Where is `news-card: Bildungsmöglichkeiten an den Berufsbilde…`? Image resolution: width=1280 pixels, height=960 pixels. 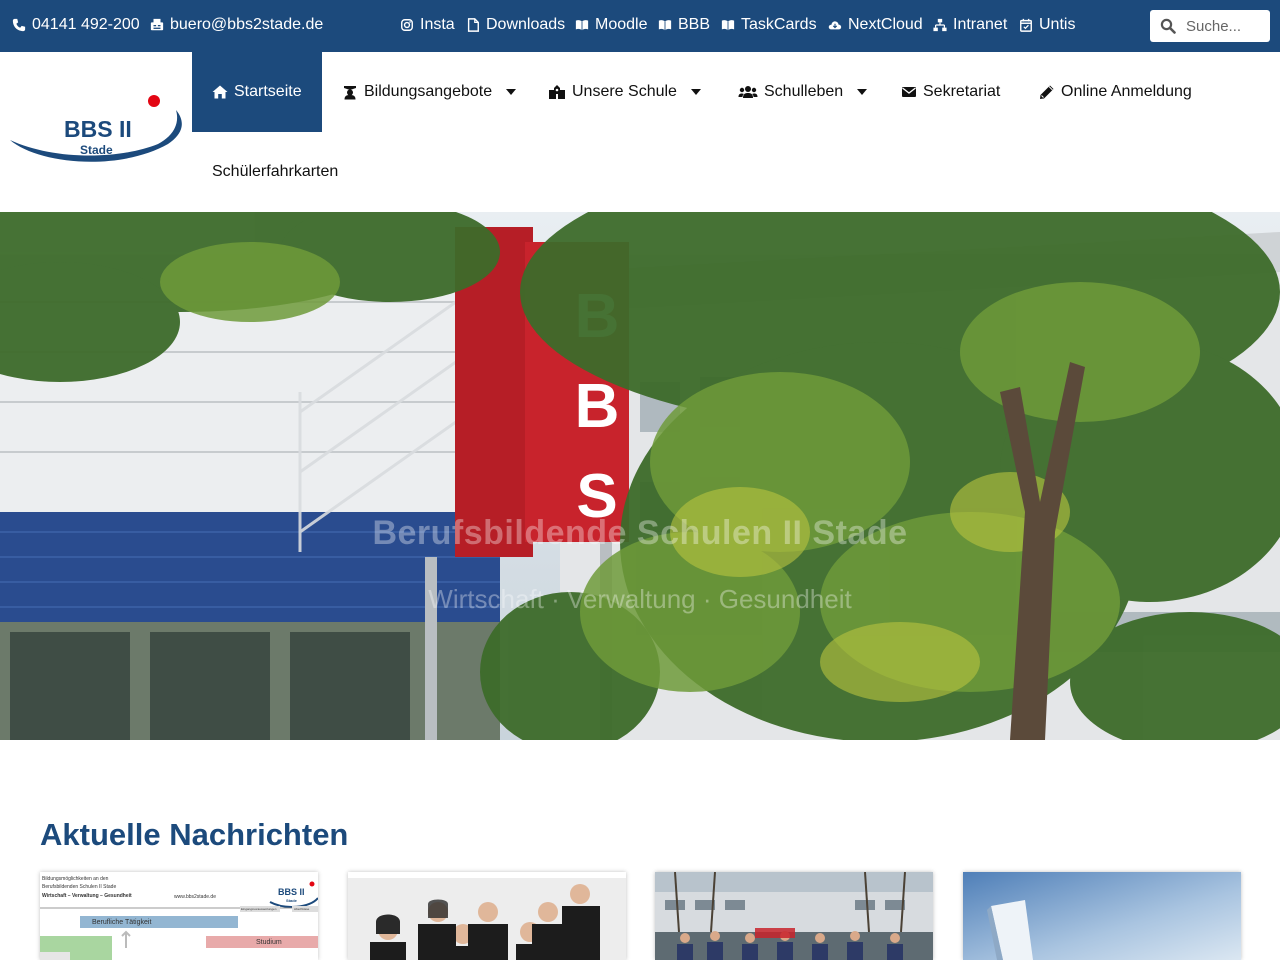 news-card: Bildungsmöglichkeiten an den Berufsbilde… is located at coordinates (179, 916).